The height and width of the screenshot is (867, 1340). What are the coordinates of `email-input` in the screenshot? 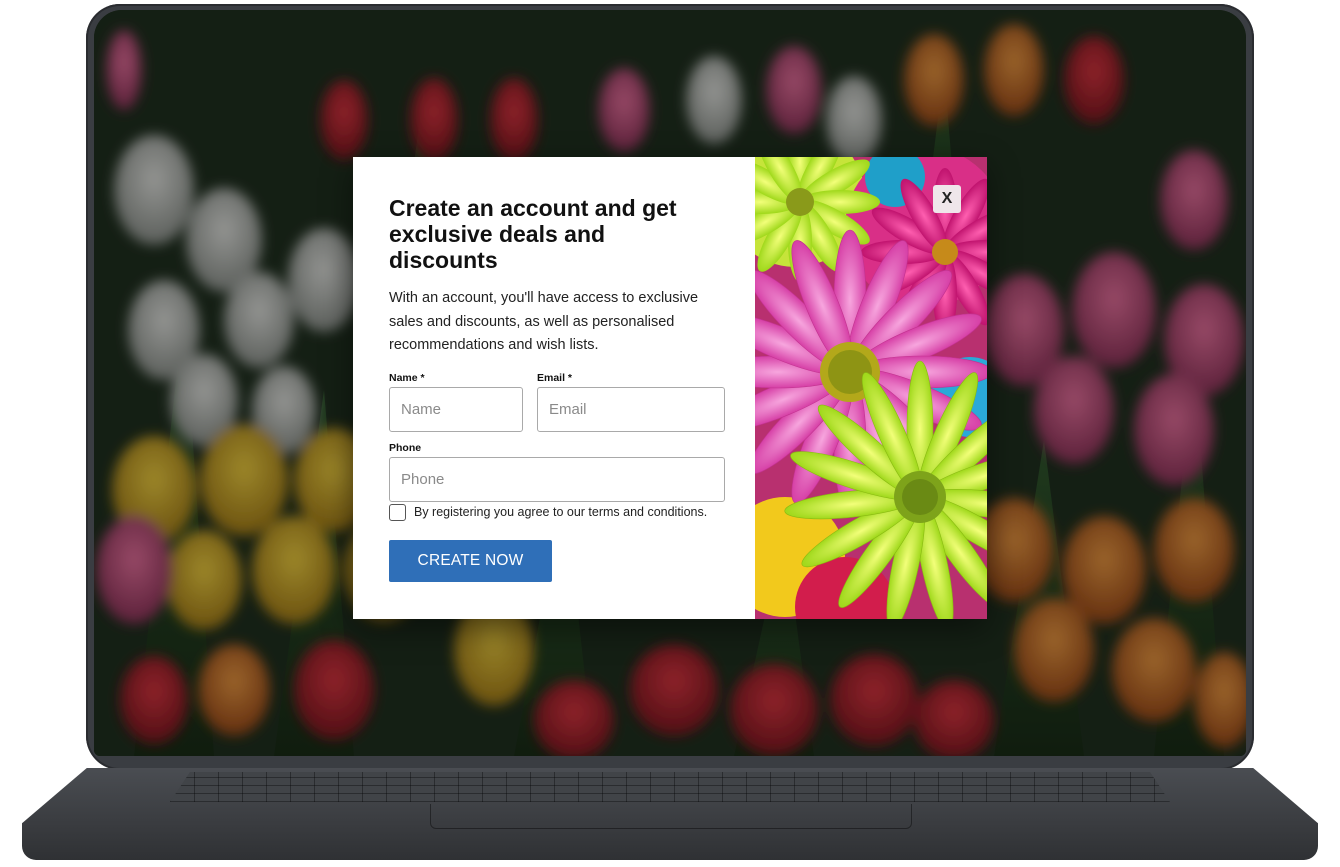 It's located at (631, 409).